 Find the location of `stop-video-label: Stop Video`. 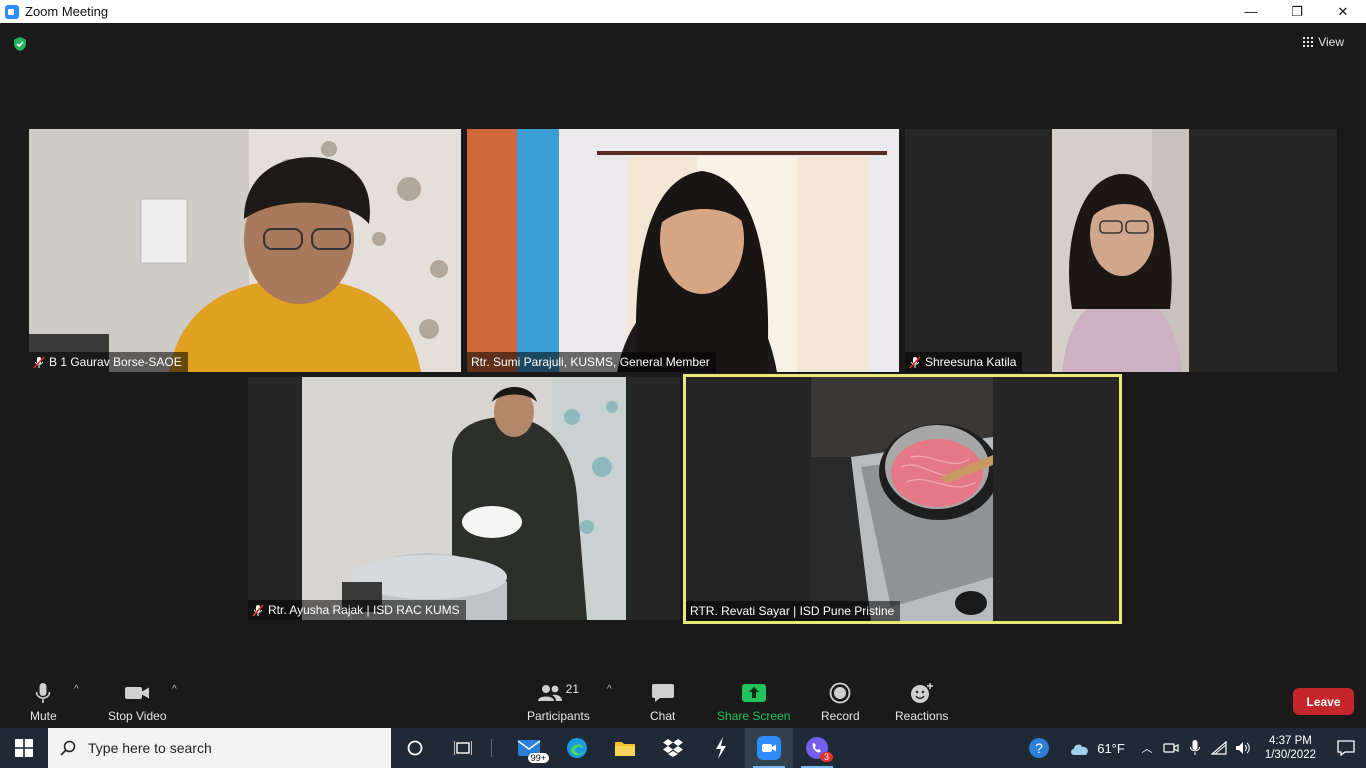

stop-video-label: Stop Video is located at coordinates (137, 716).